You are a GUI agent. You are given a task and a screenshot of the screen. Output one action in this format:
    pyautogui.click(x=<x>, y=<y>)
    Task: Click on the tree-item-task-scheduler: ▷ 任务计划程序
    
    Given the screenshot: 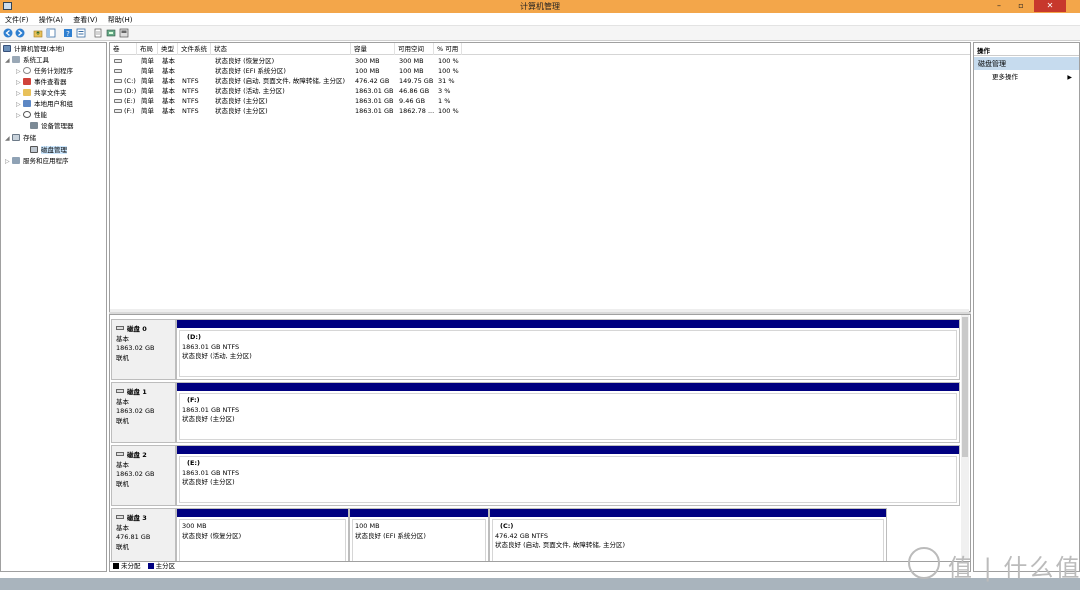 What is the action you would take?
    pyautogui.click(x=44, y=71)
    